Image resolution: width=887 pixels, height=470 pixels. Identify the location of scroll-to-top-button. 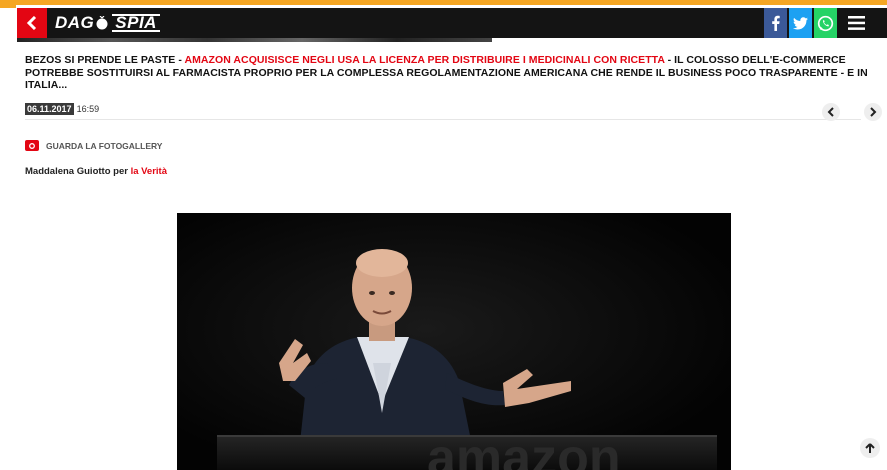
(870, 448).